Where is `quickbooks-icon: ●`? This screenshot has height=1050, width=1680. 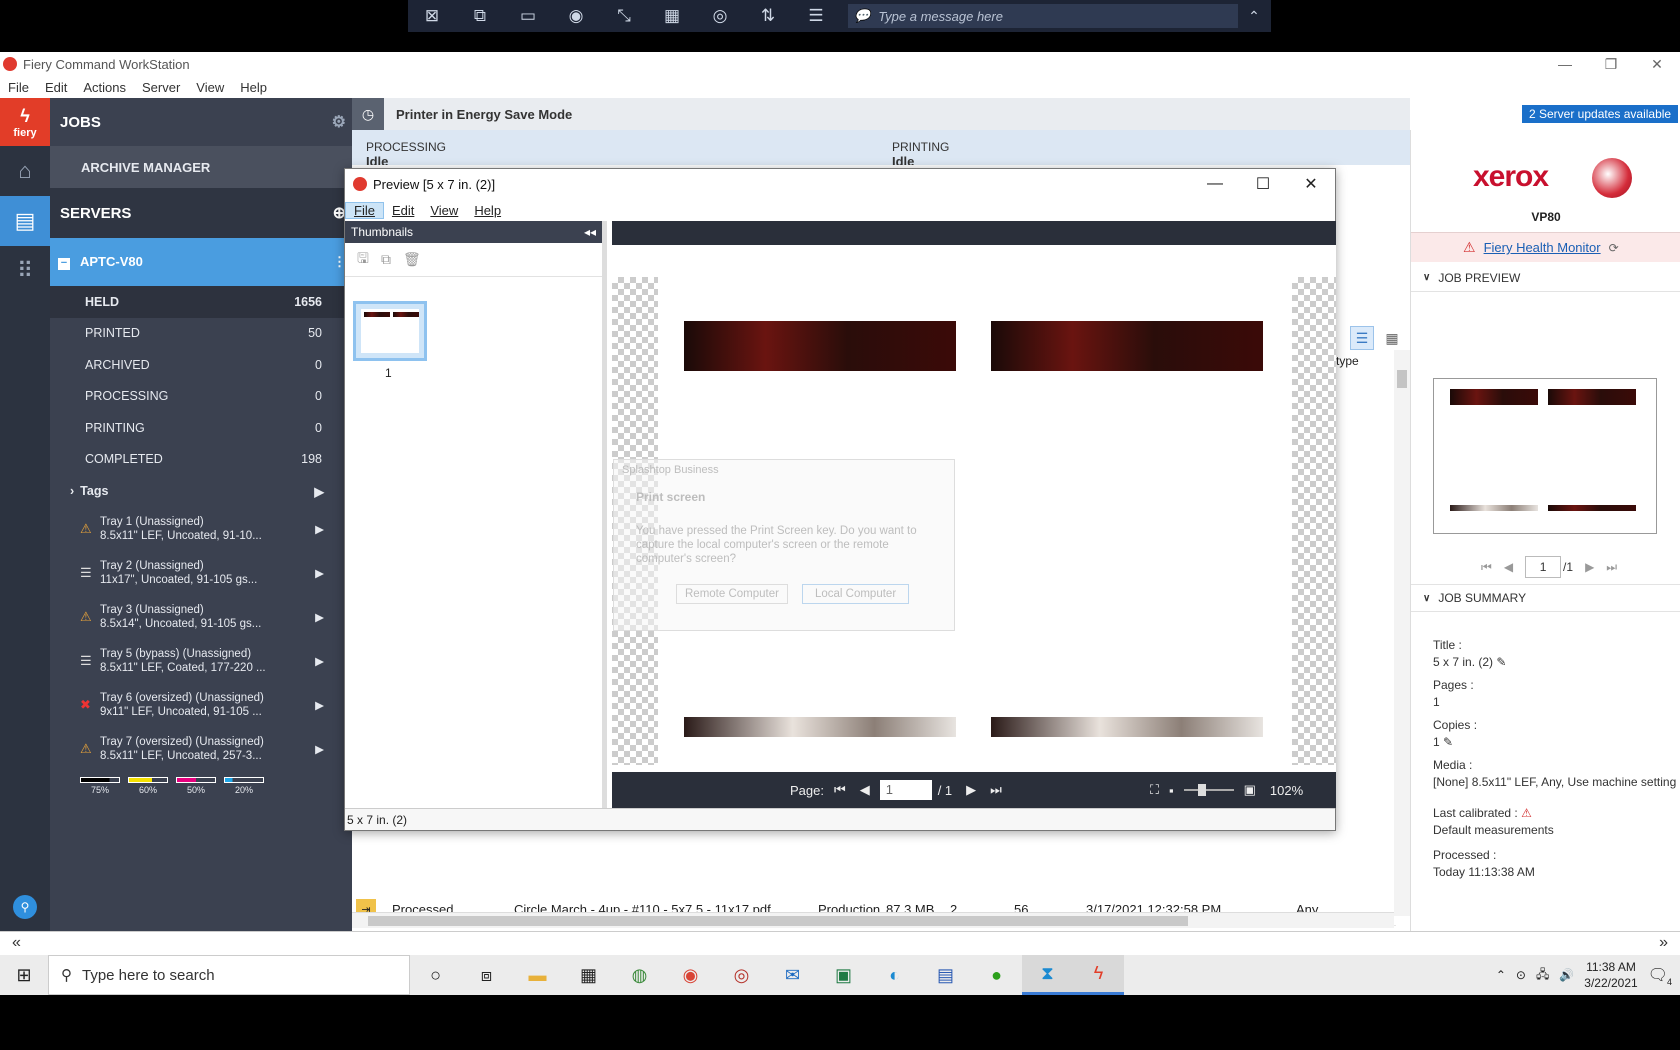
quickbooks-icon: ● is located at coordinates (996, 975).